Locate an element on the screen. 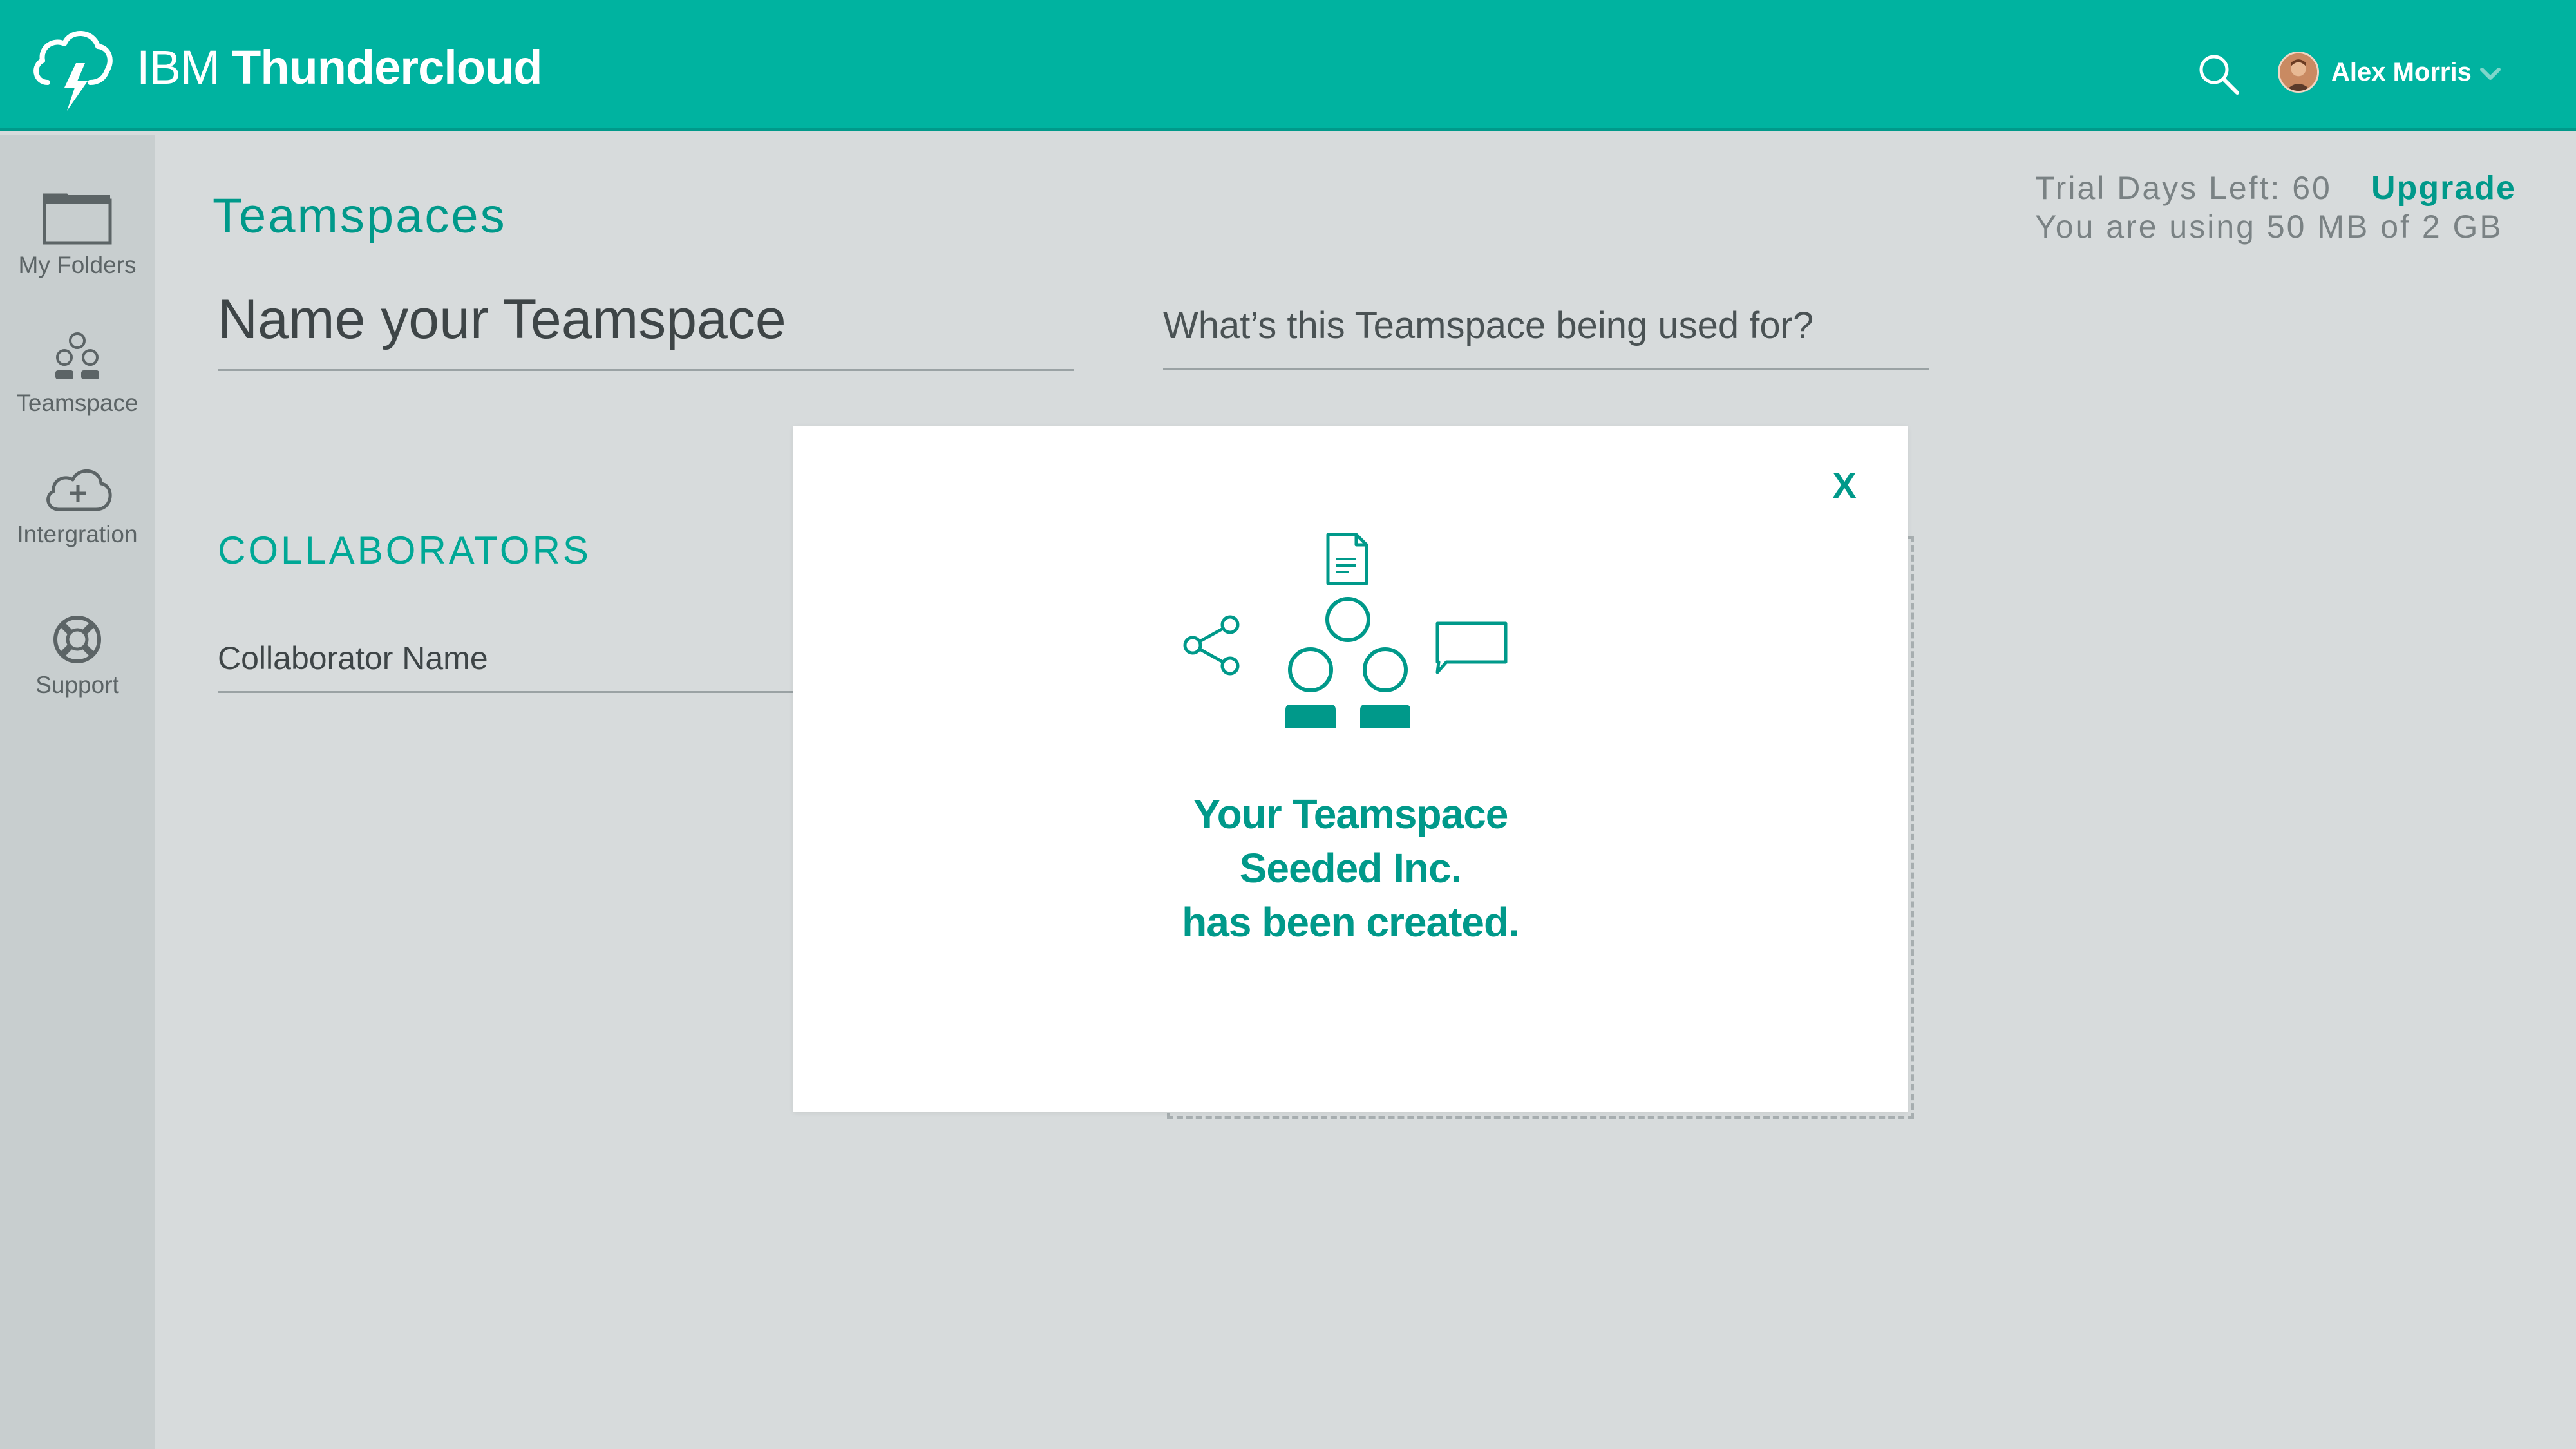 The height and width of the screenshot is (1449, 2576). teamspace-illustration is located at coordinates (1345, 630).